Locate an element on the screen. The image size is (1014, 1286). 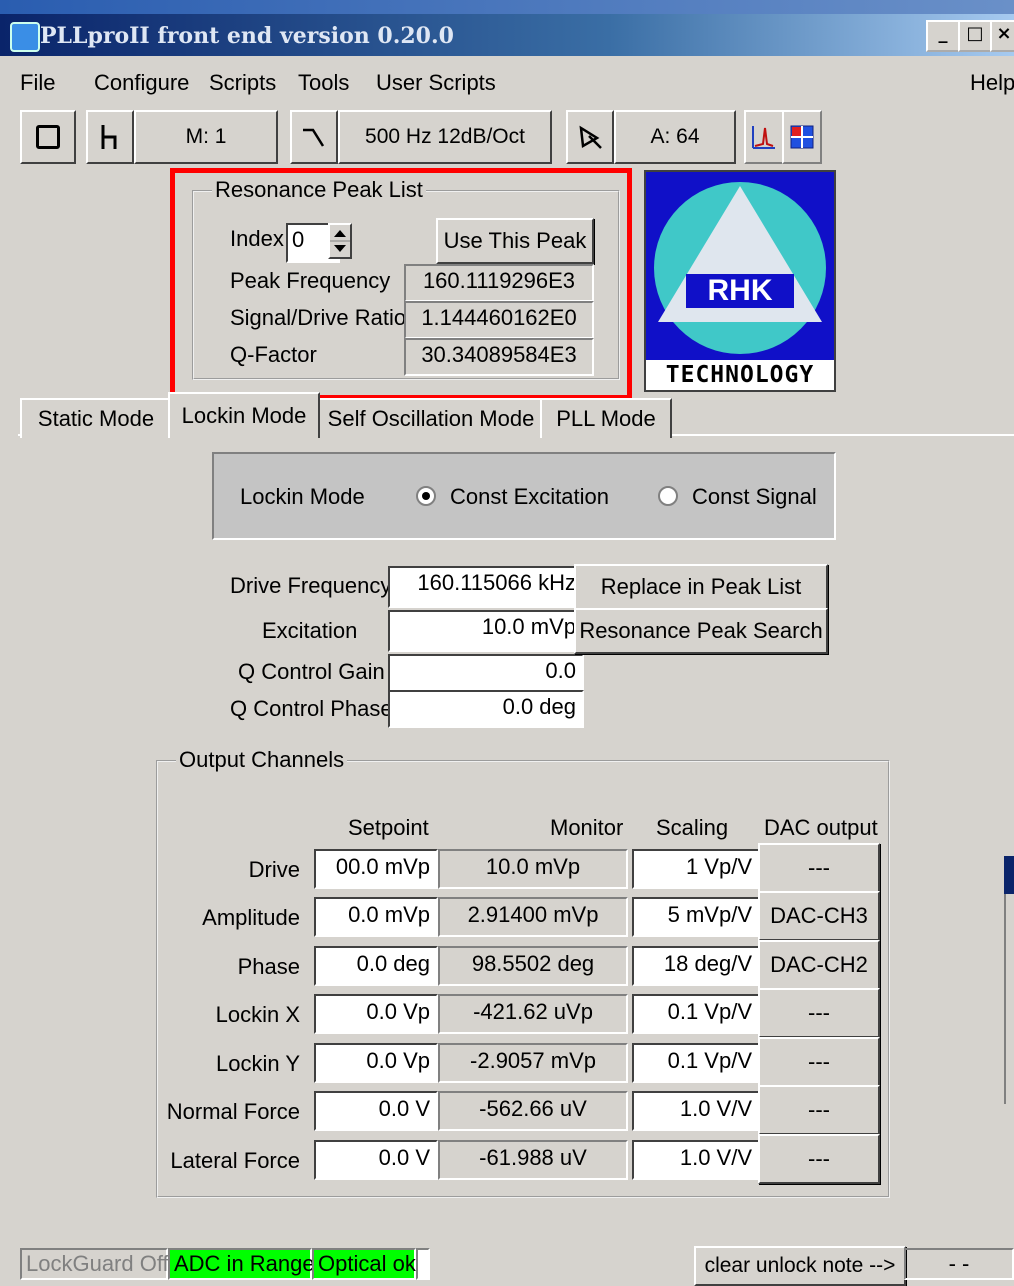
offscreen-panel-edge is located at coordinates (1009, 999).